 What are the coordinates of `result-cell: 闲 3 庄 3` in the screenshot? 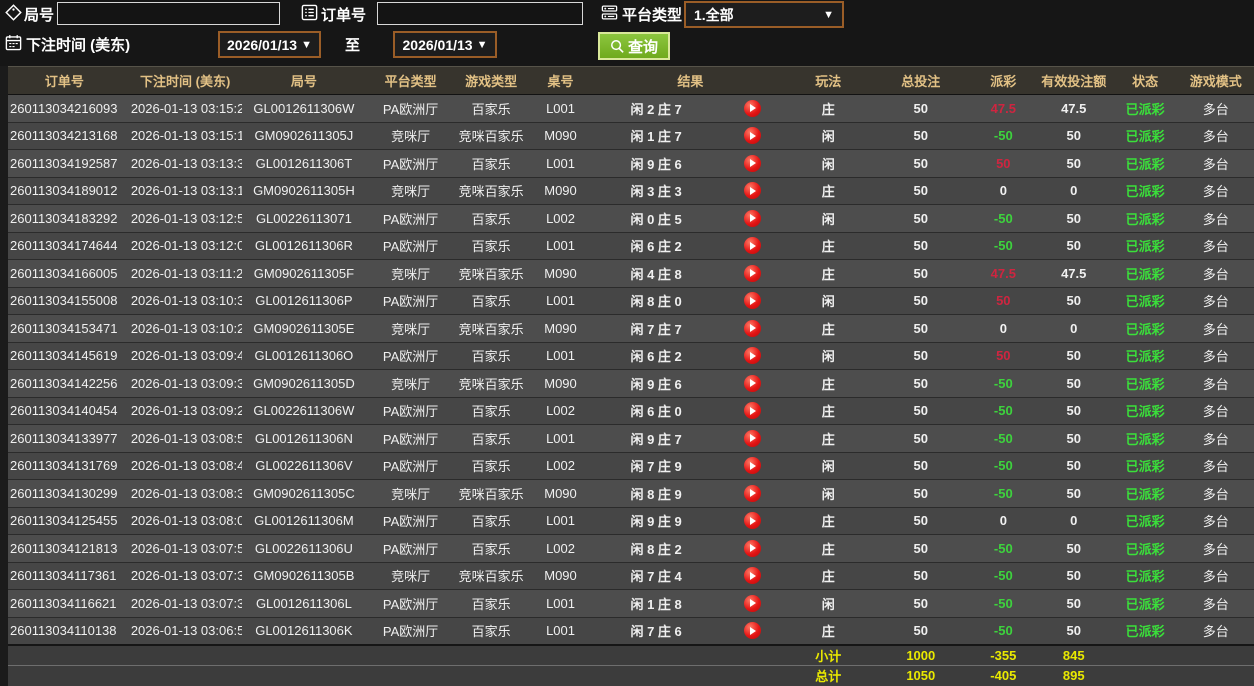 It's located at (656, 190).